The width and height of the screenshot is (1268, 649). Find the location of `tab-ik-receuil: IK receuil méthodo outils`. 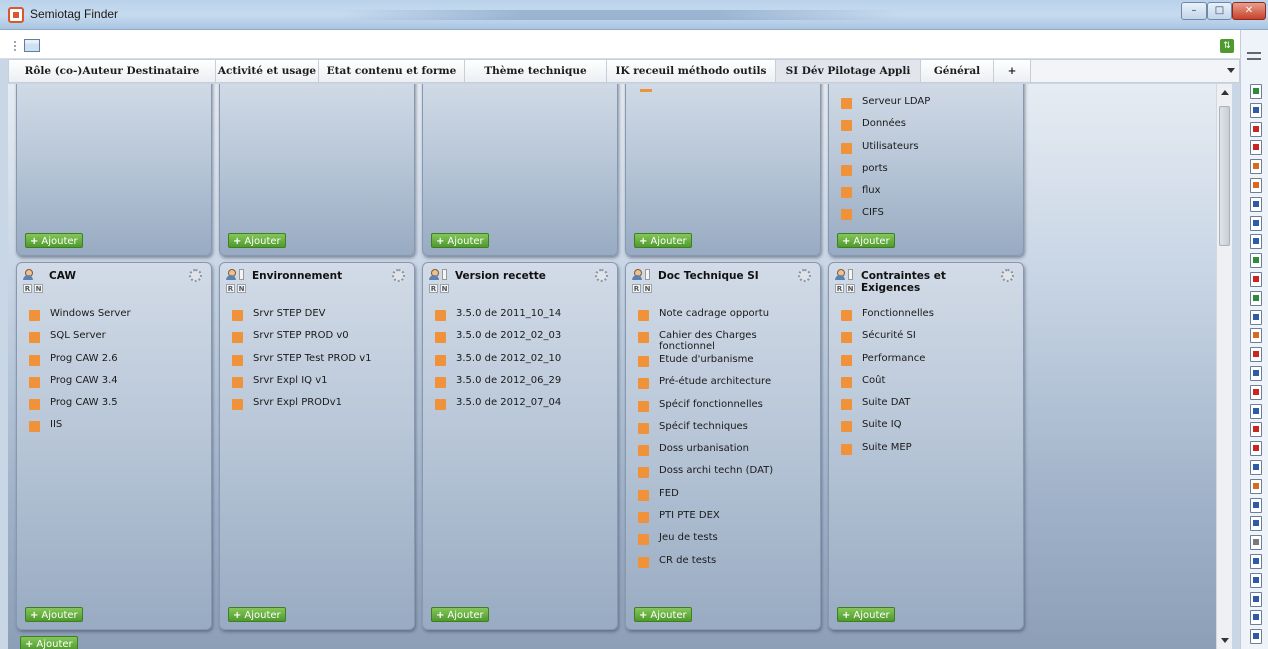

tab-ik-receuil: IK receuil méthodo outils is located at coordinates (691, 71).